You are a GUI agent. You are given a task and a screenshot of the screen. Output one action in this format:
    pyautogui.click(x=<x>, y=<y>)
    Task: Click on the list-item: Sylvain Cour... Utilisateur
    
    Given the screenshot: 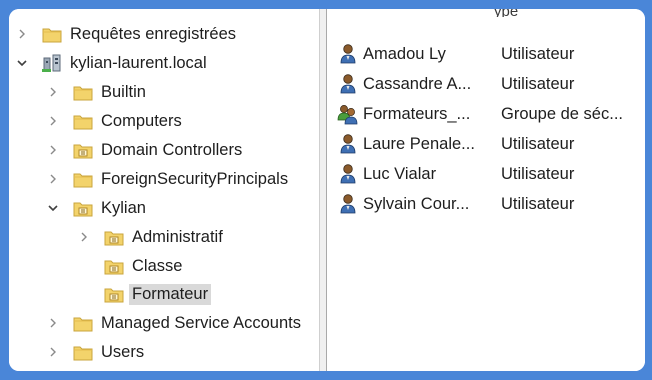 What is the action you would take?
    pyautogui.click(x=491, y=204)
    